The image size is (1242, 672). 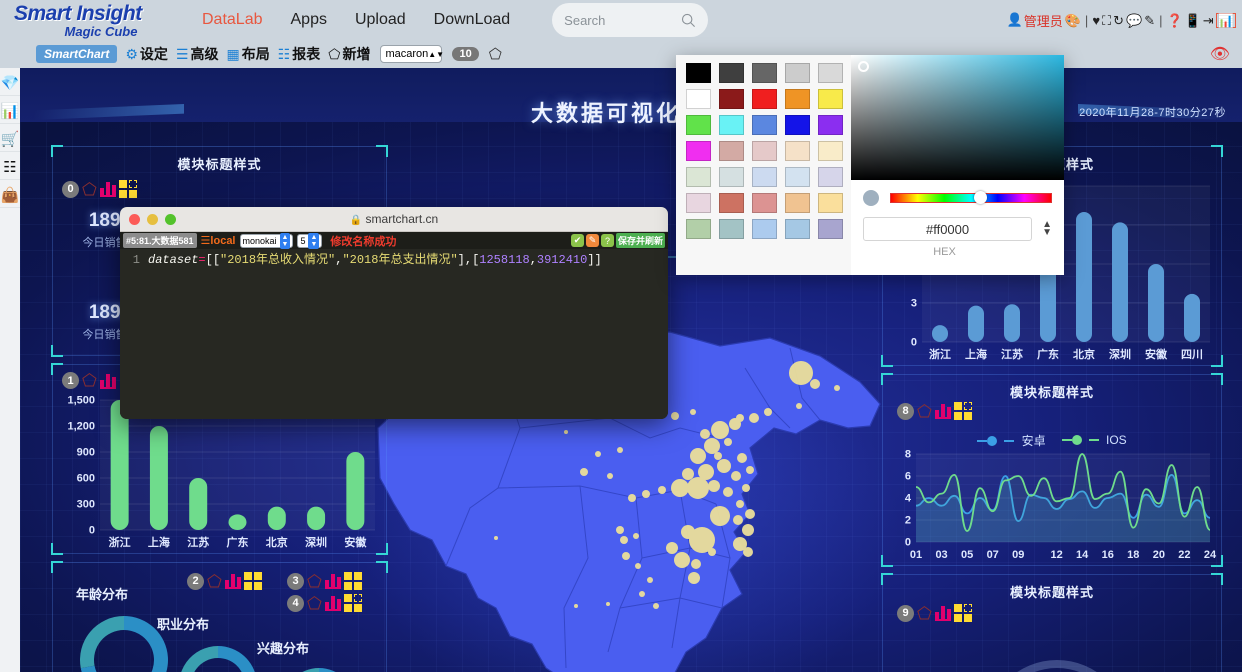 What do you see at coordinates (394, 219) in the screenshot?
I see `editor-titlebar: 🔒 smartchart.cn` at bounding box center [394, 219].